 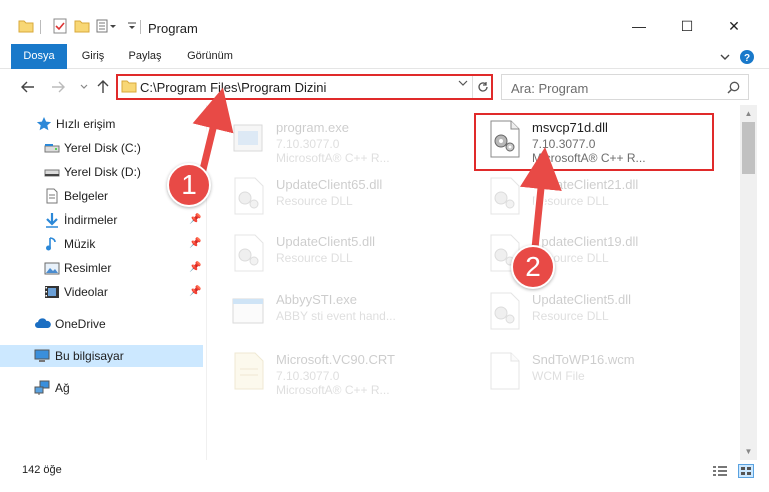 What do you see at coordinates (101, 244) in the screenshot?
I see `sidebar-item-music: Müzik 📌` at bounding box center [101, 244].